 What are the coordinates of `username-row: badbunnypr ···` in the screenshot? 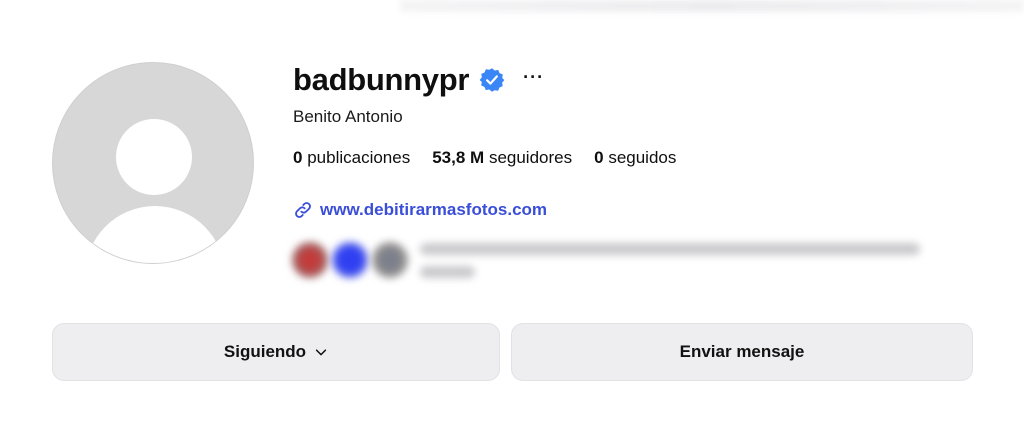 It's located at (418, 80).